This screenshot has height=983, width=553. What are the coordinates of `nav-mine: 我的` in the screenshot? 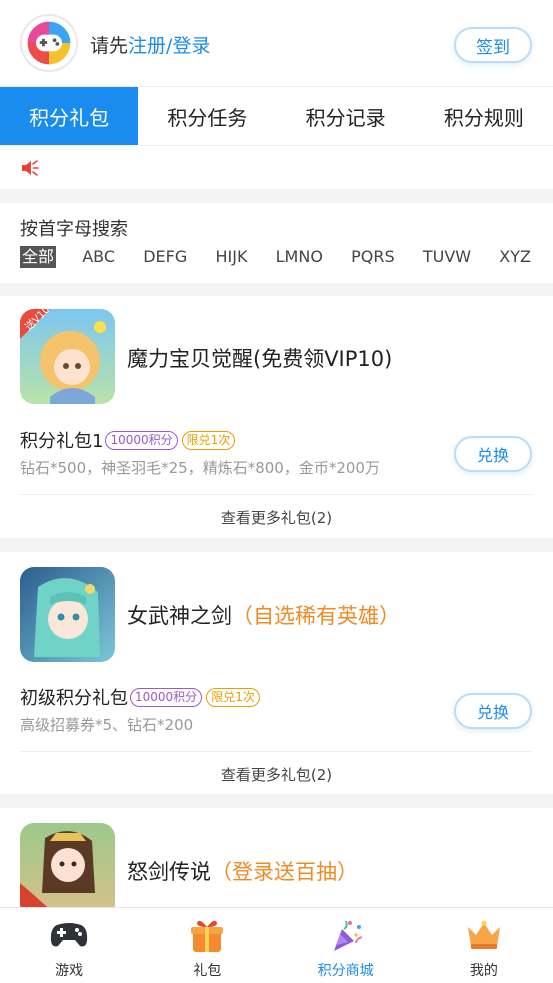 It's located at (484, 945).